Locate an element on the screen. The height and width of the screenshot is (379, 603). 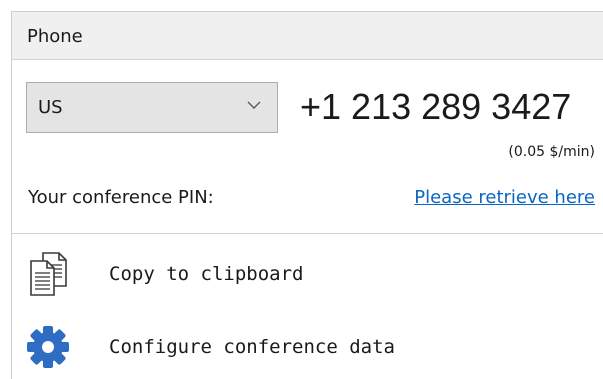
configure-conference-label: Configure conference data is located at coordinates (252, 347).